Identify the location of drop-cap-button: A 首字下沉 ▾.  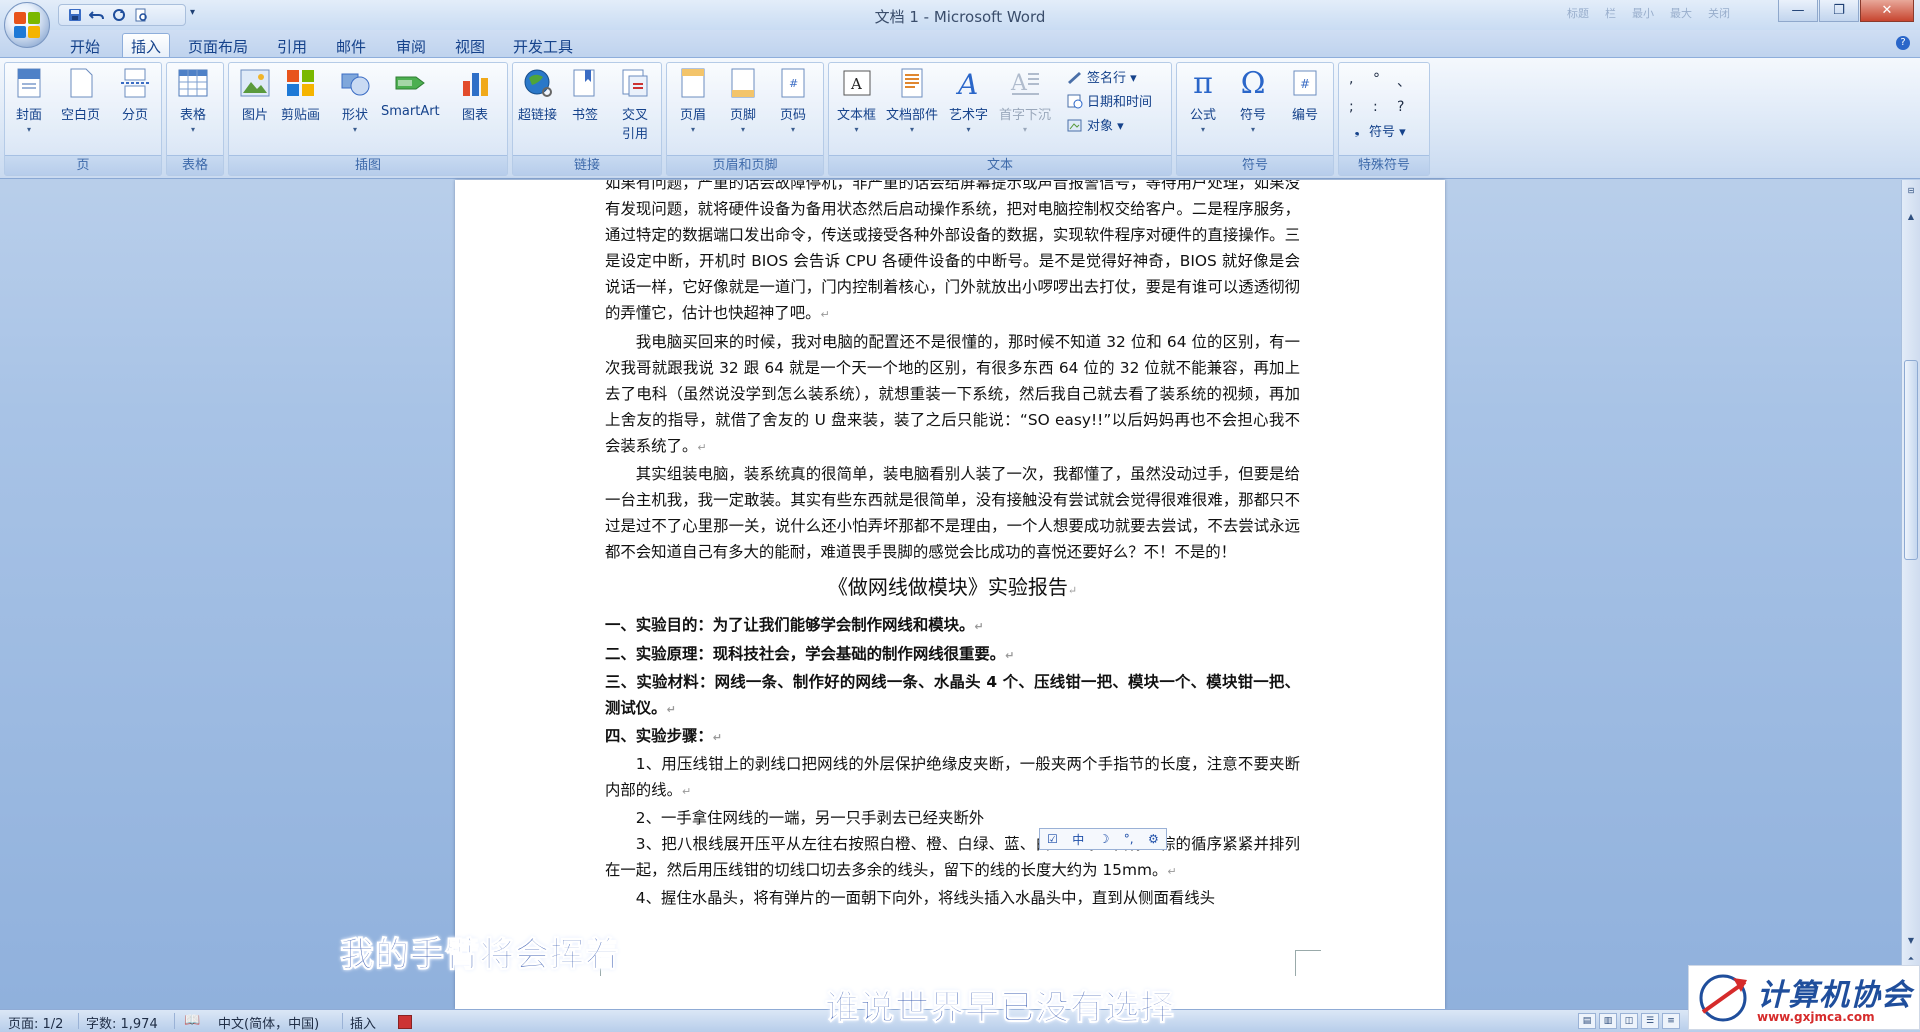
(1025, 100).